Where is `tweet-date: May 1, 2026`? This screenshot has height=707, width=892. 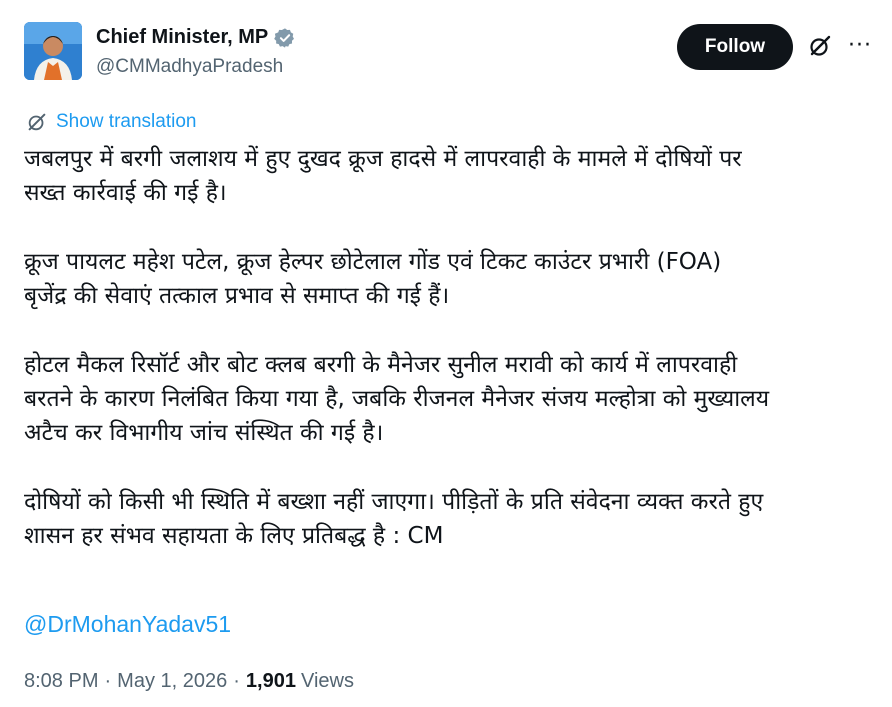
tweet-date: May 1, 2026 is located at coordinates (172, 681).